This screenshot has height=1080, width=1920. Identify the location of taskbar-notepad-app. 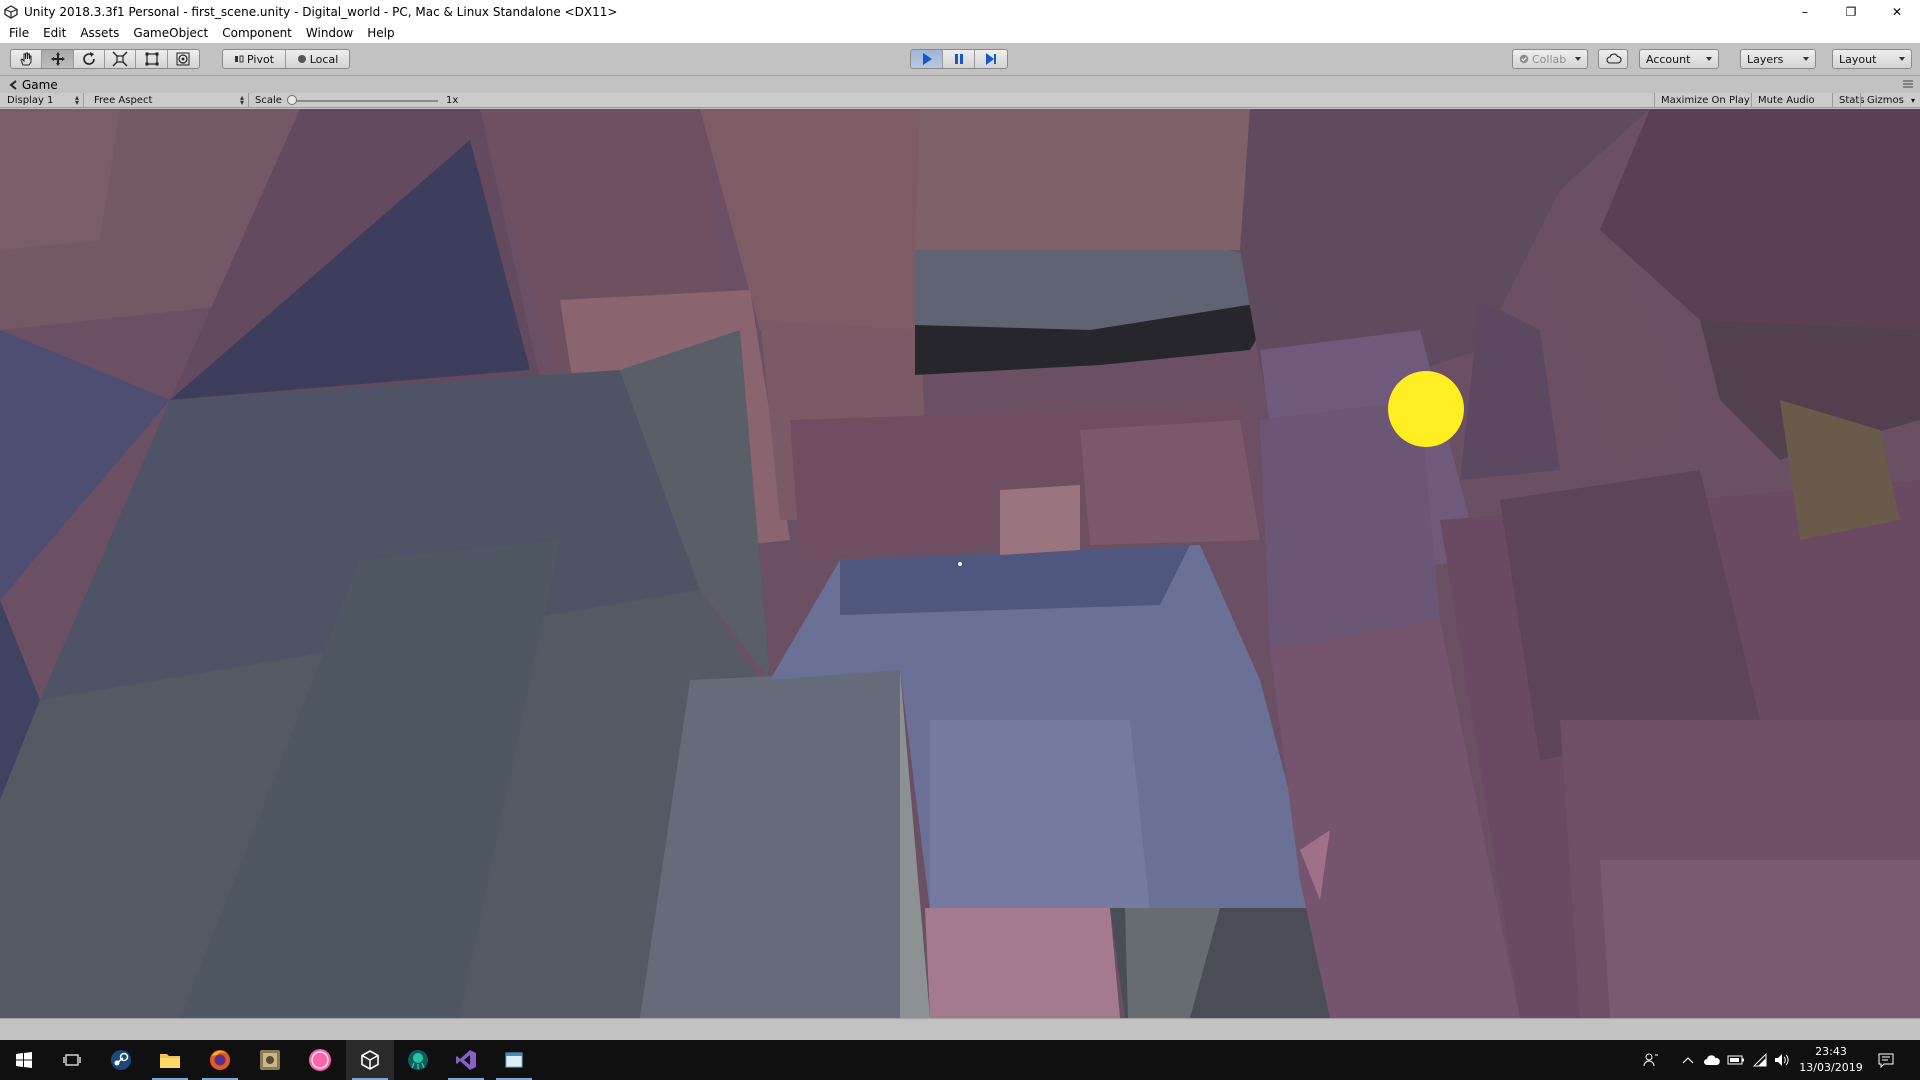
(514, 1060).